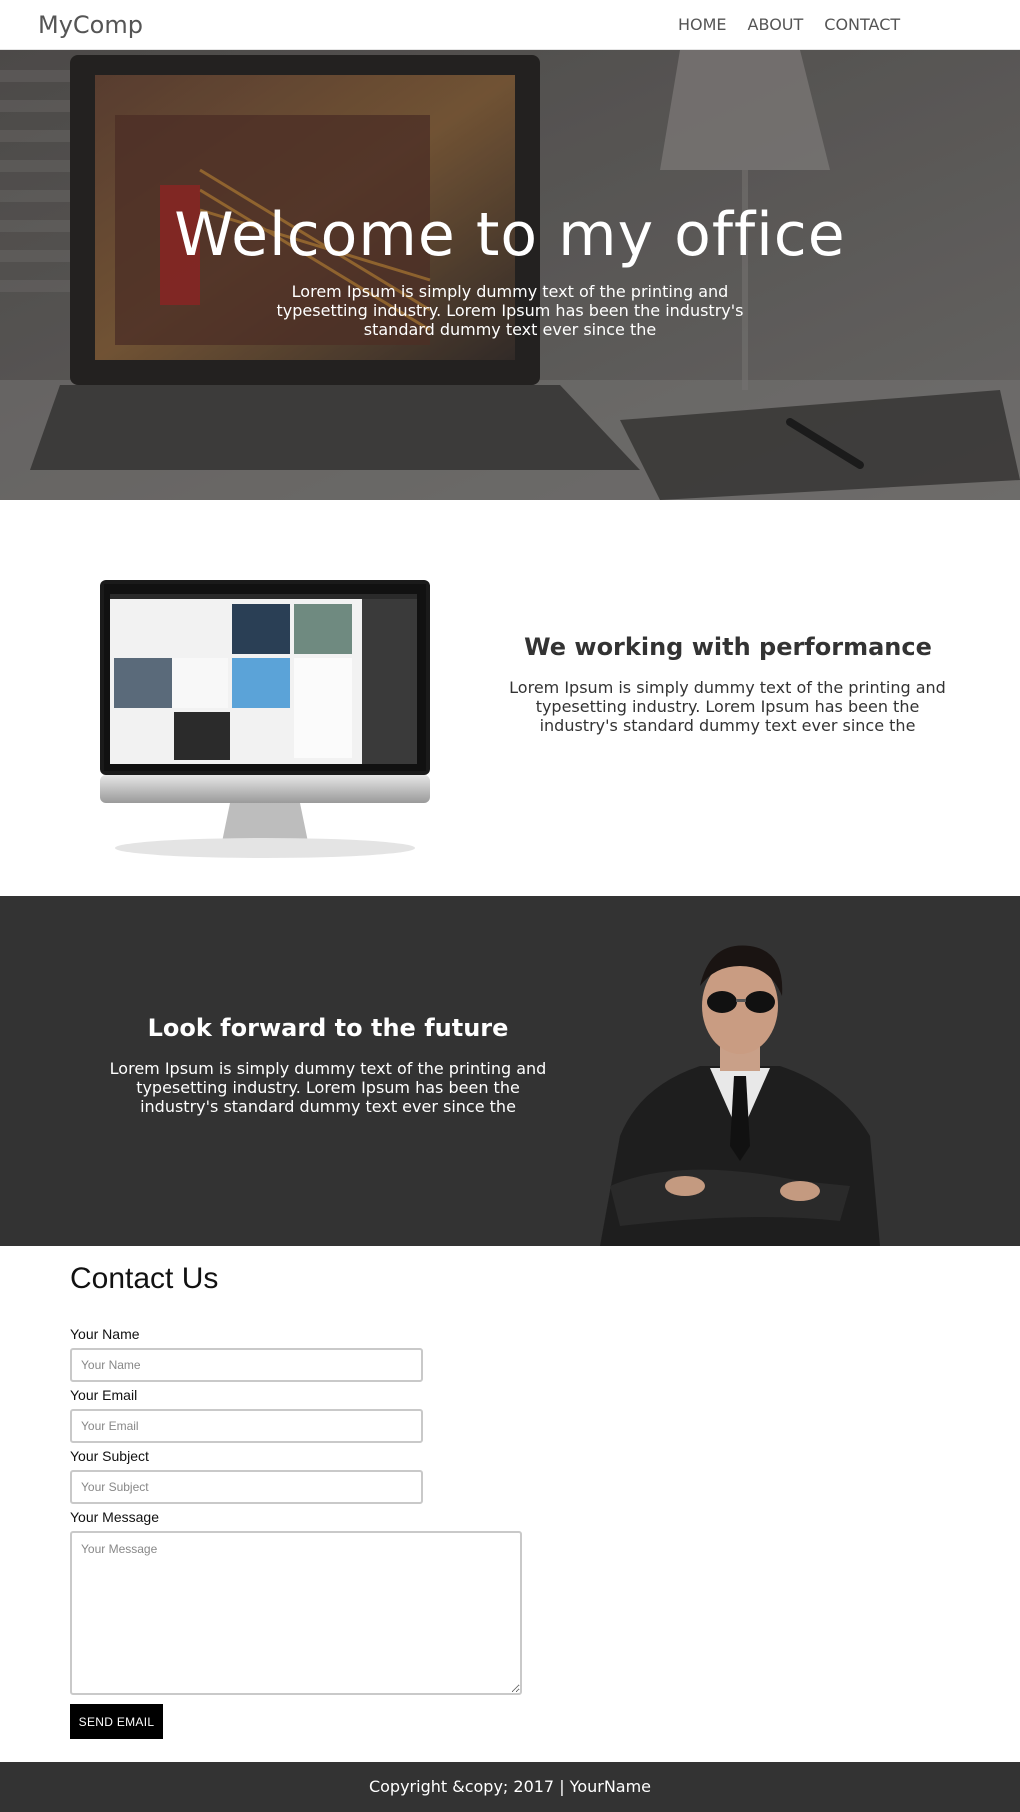 Image resolution: width=1020 pixels, height=1812 pixels. What do you see at coordinates (296, 1613) in the screenshot?
I see `message-textarea` at bounding box center [296, 1613].